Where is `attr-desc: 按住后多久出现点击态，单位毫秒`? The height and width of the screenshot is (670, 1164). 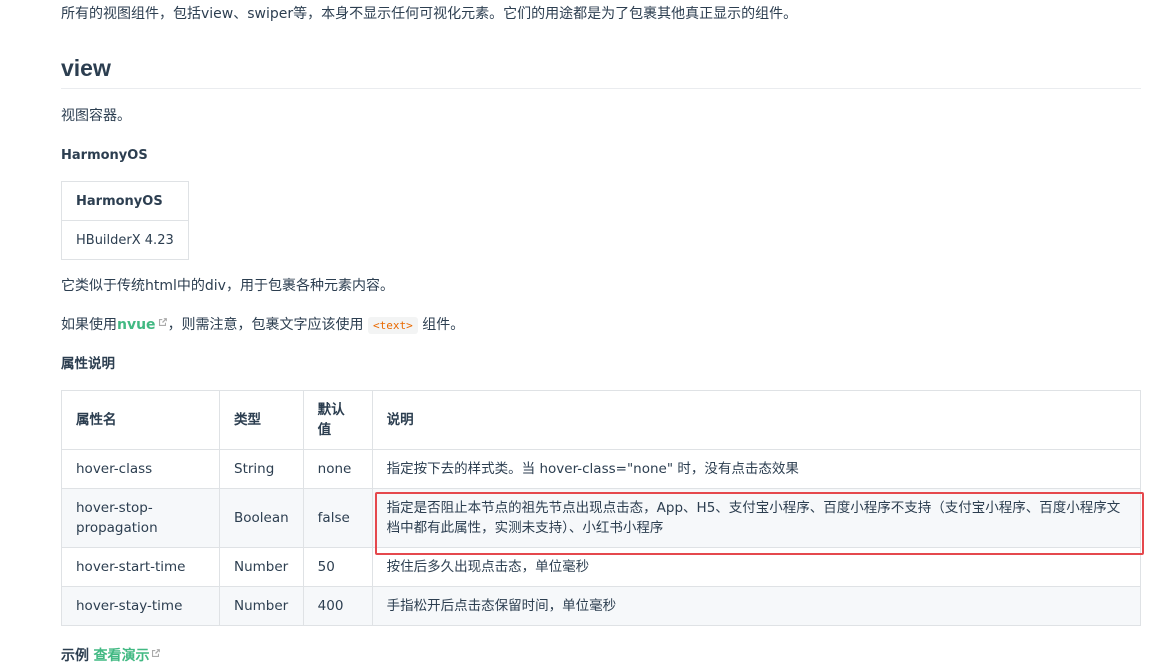
attr-desc: 按住后多久出现点击态，单位毫秒 is located at coordinates (756, 567).